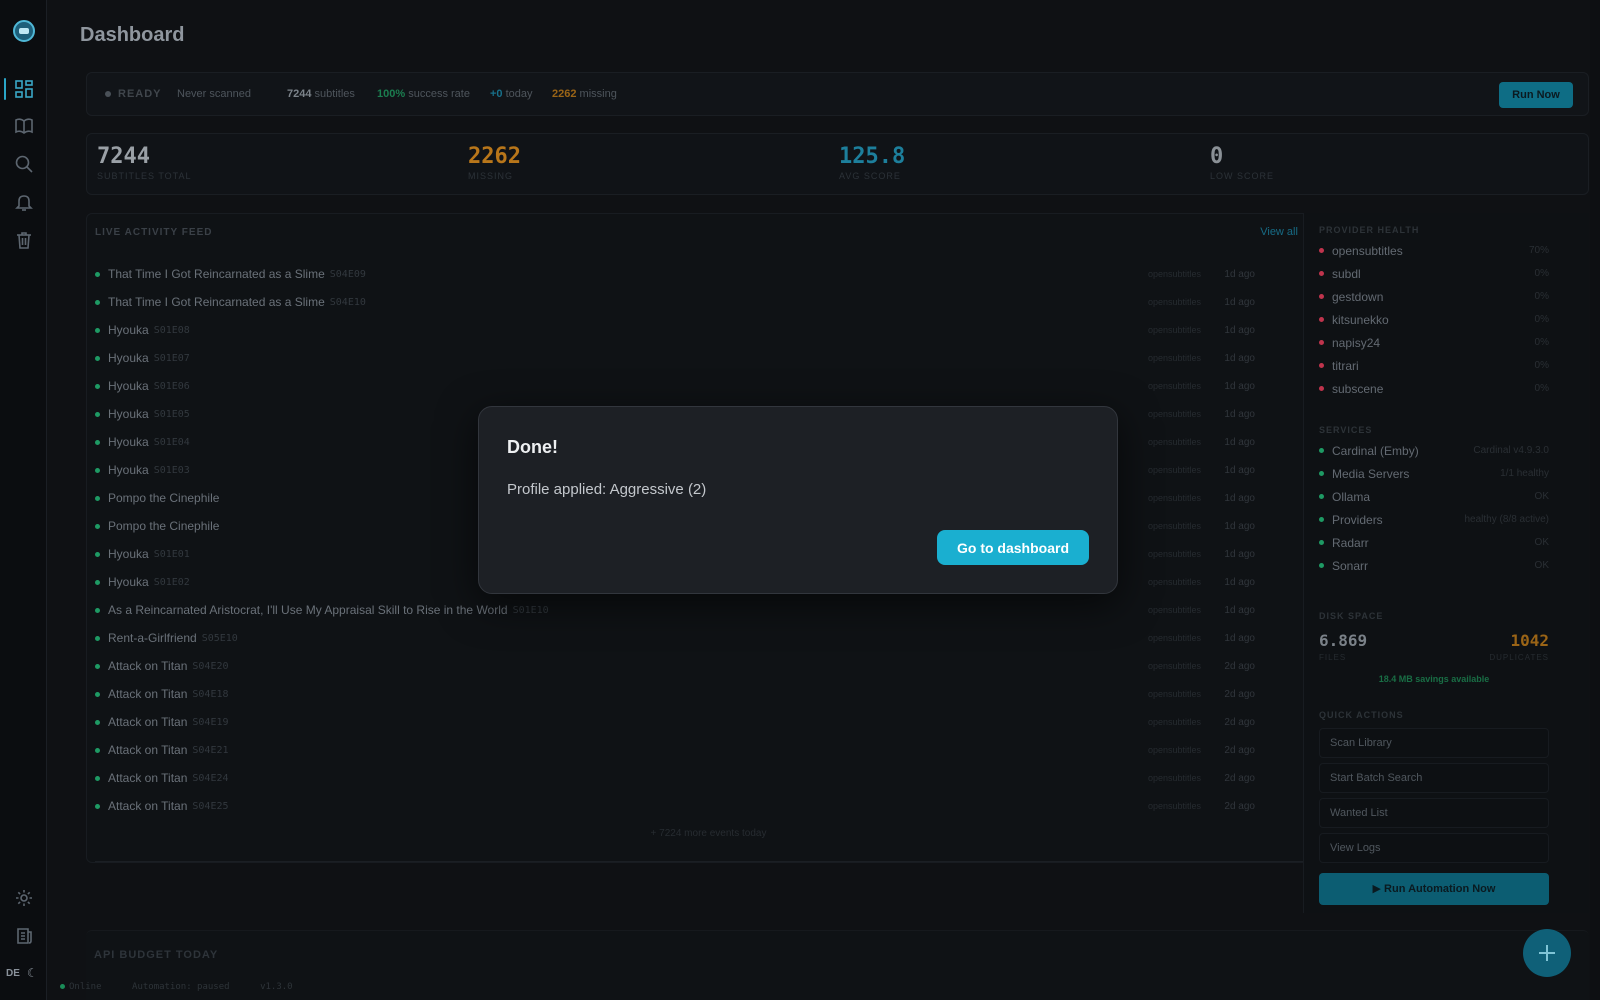 Image resolution: width=1600 pixels, height=1000 pixels. I want to click on dialog-message: Profile applied: Aggressive (2), so click(607, 489).